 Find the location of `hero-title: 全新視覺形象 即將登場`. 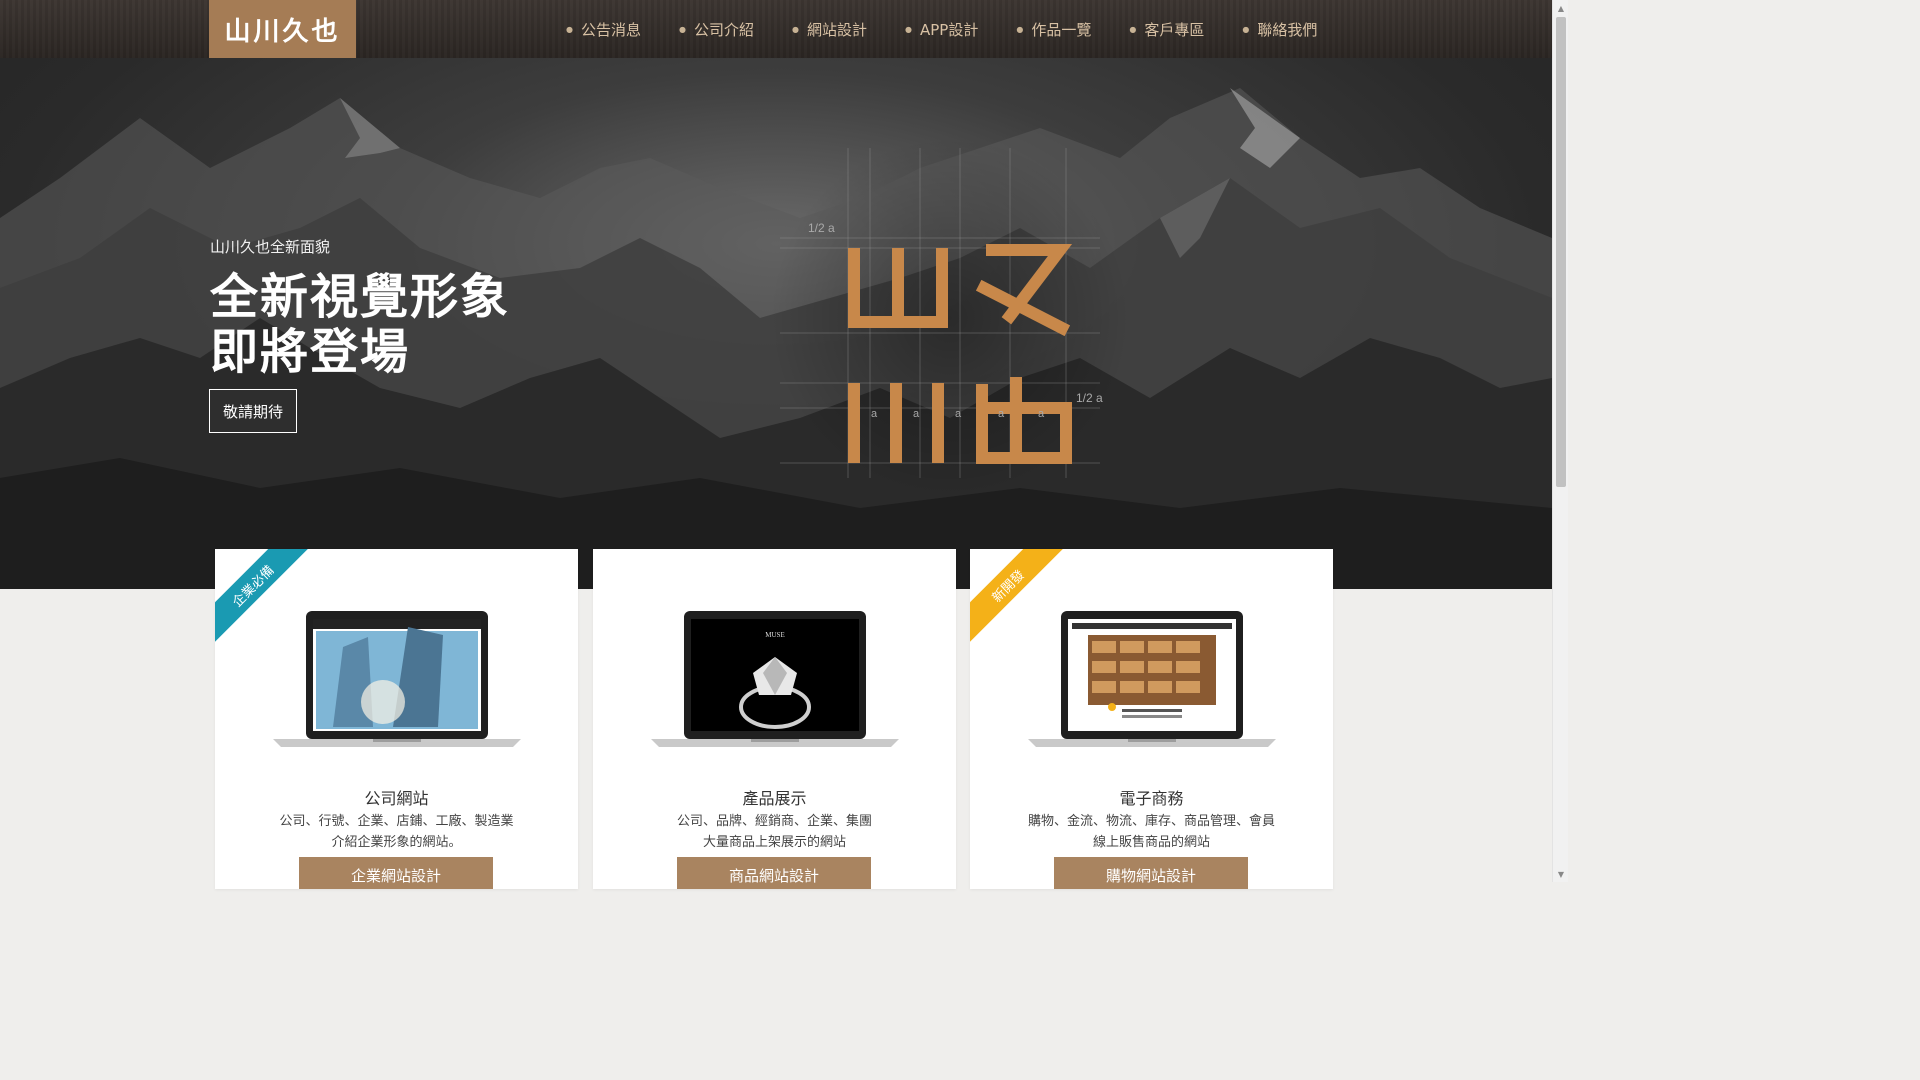

hero-title: 全新視覺形象 即將登場 is located at coordinates (360, 325).